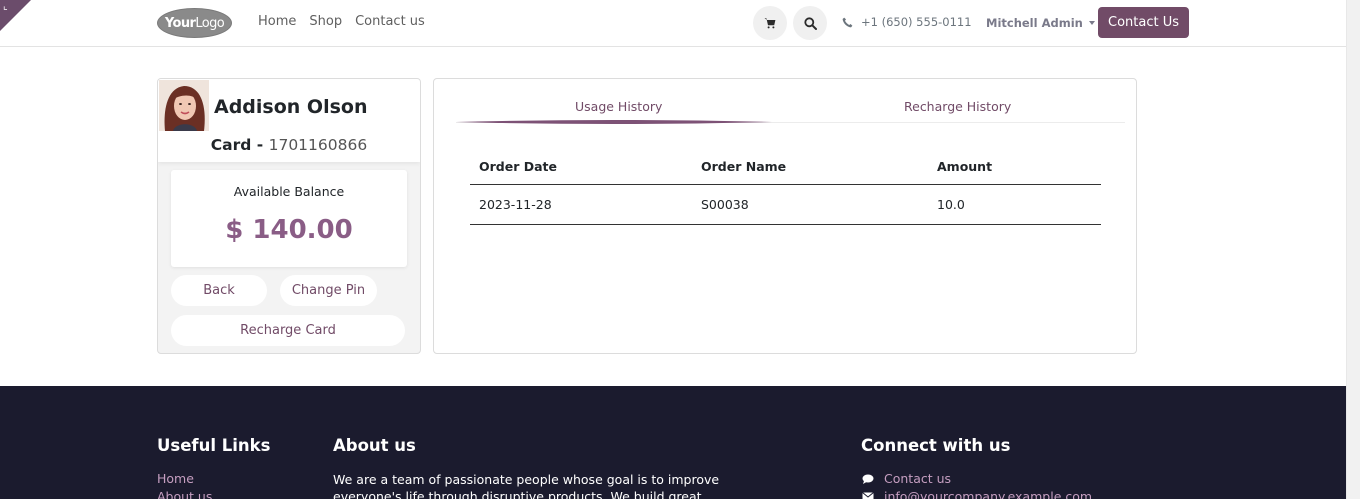 This screenshot has width=1360, height=499. What do you see at coordinates (785, 205) in the screenshot?
I see `table-row: 2023-11-28 S00038 10.0` at bounding box center [785, 205].